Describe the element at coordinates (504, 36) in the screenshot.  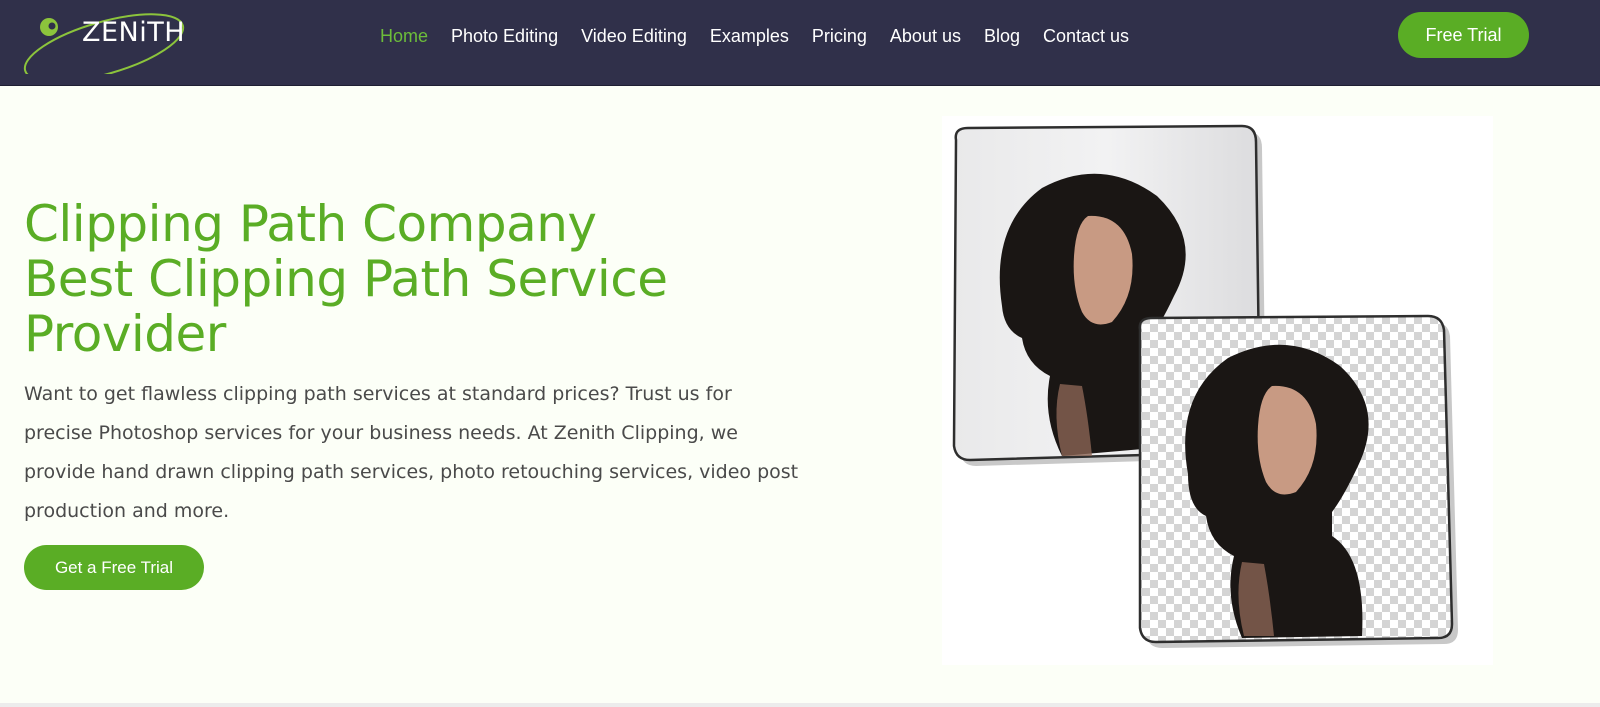
I see `nav-photo-editing: Photo Editing` at that location.